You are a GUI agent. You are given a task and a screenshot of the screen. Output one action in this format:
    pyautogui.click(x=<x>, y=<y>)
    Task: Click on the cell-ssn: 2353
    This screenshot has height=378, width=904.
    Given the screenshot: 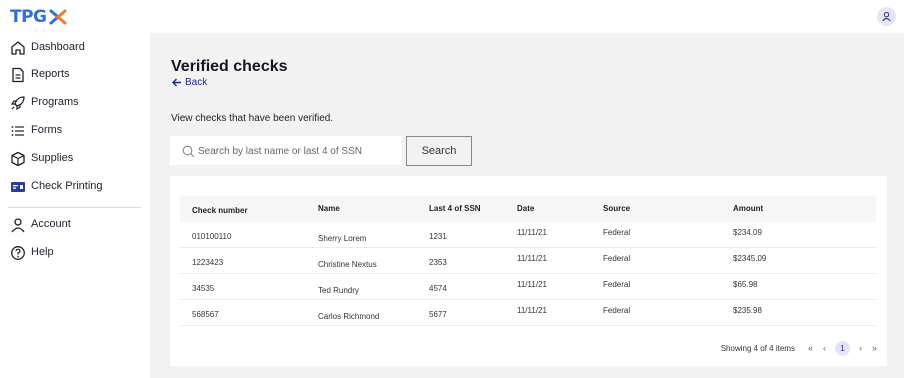 What is the action you would take?
    pyautogui.click(x=438, y=262)
    